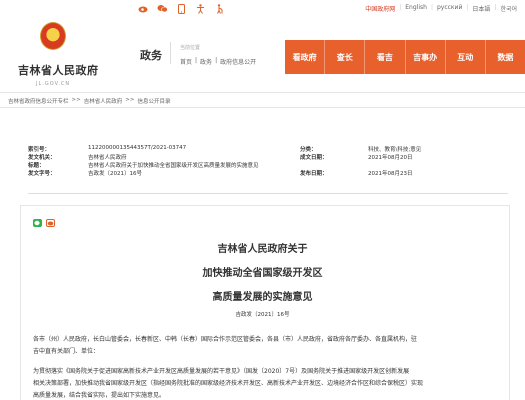  What do you see at coordinates (308, 150) in the screenshot?
I see `category-label: 分类：` at bounding box center [308, 150].